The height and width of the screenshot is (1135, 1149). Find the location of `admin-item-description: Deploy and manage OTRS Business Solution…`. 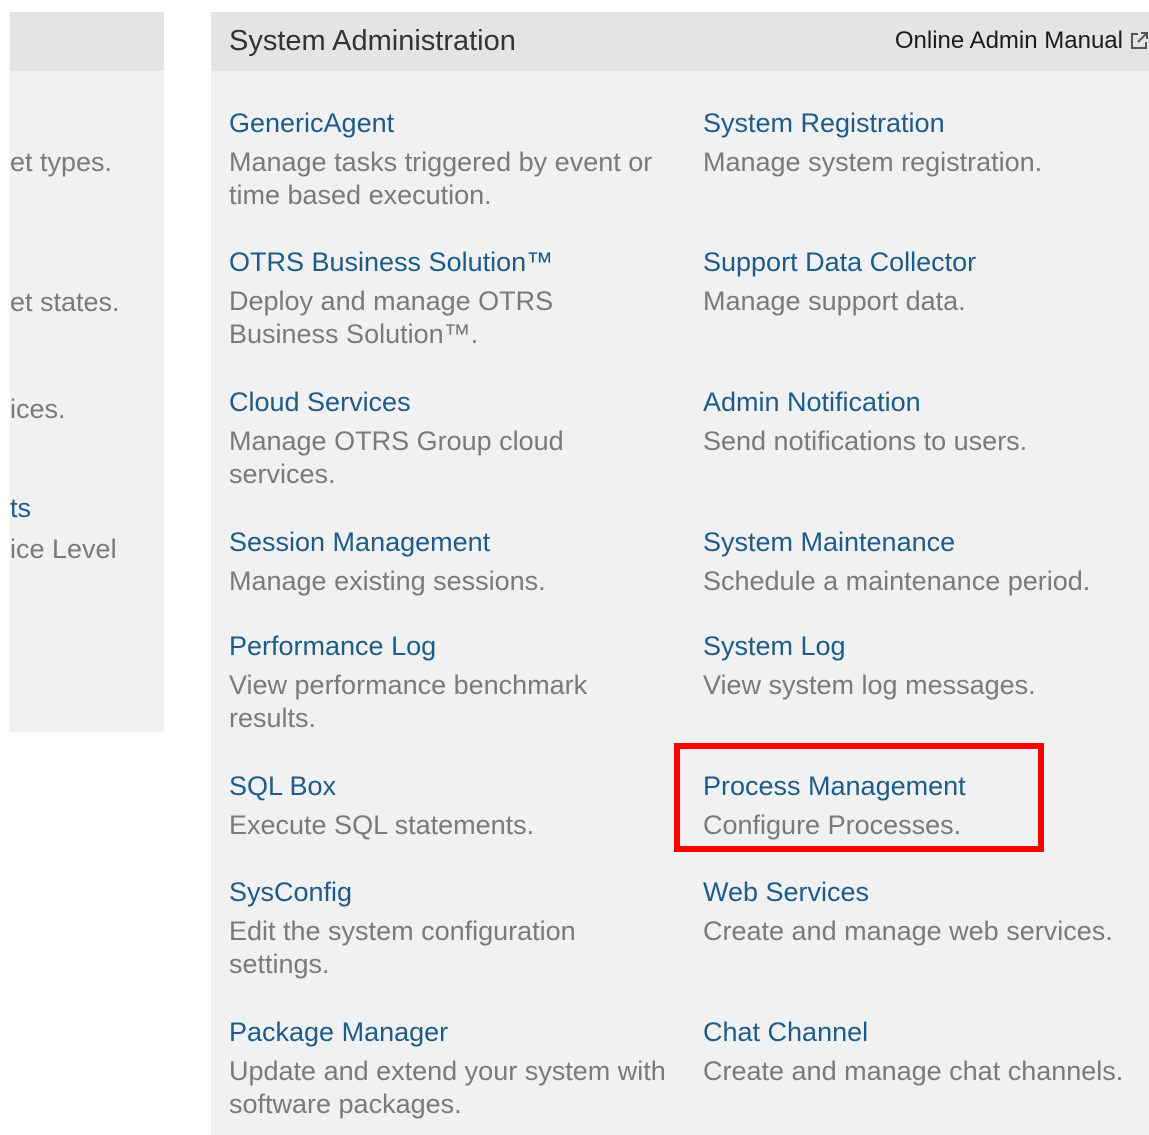

admin-item-description: Deploy and manage OTRS Business Solution… is located at coordinates (391, 317).